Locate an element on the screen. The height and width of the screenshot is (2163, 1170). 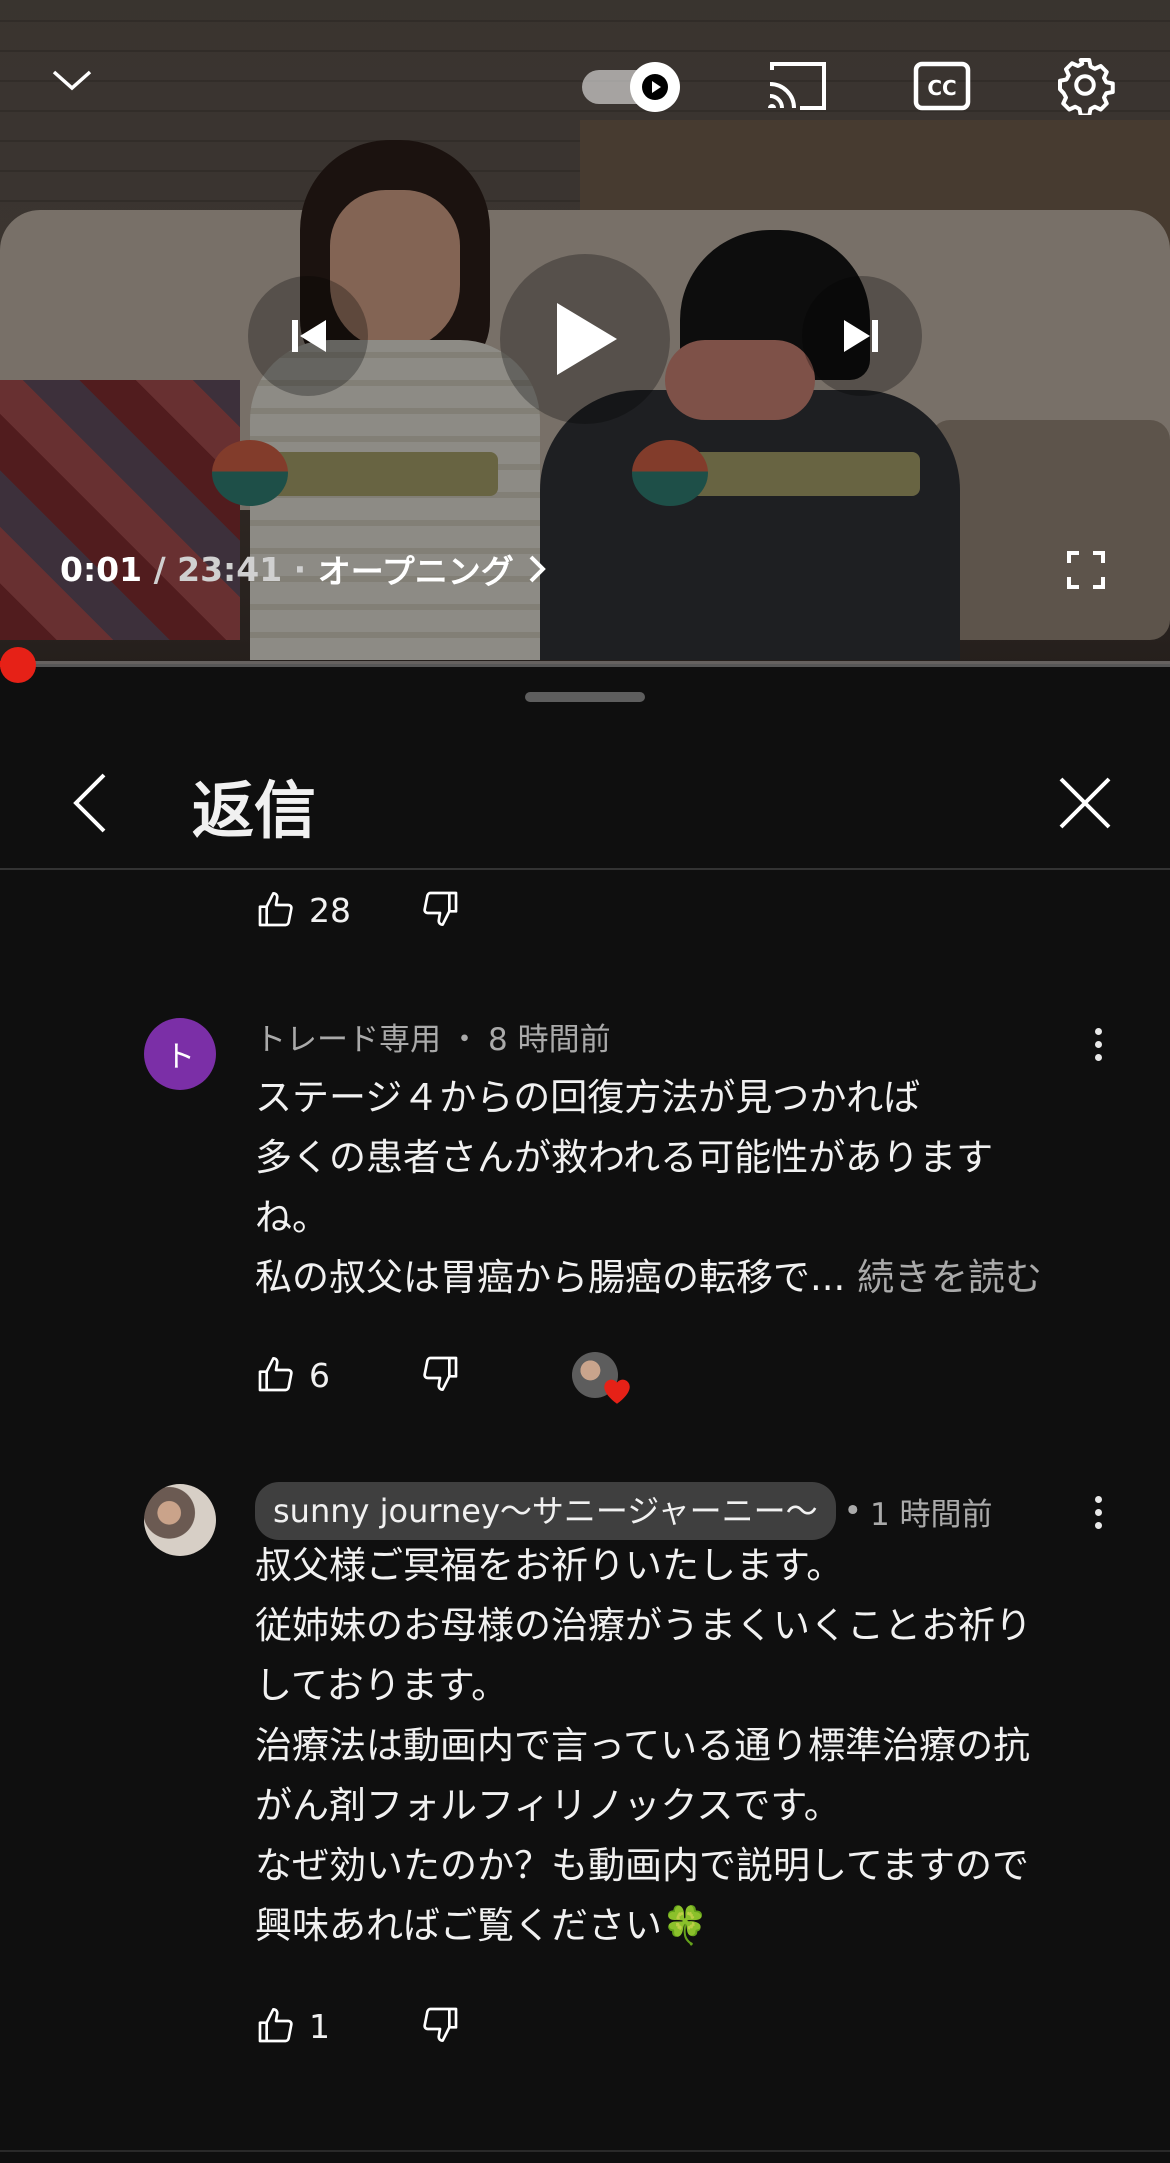
cast-button is located at coordinates (797, 86).